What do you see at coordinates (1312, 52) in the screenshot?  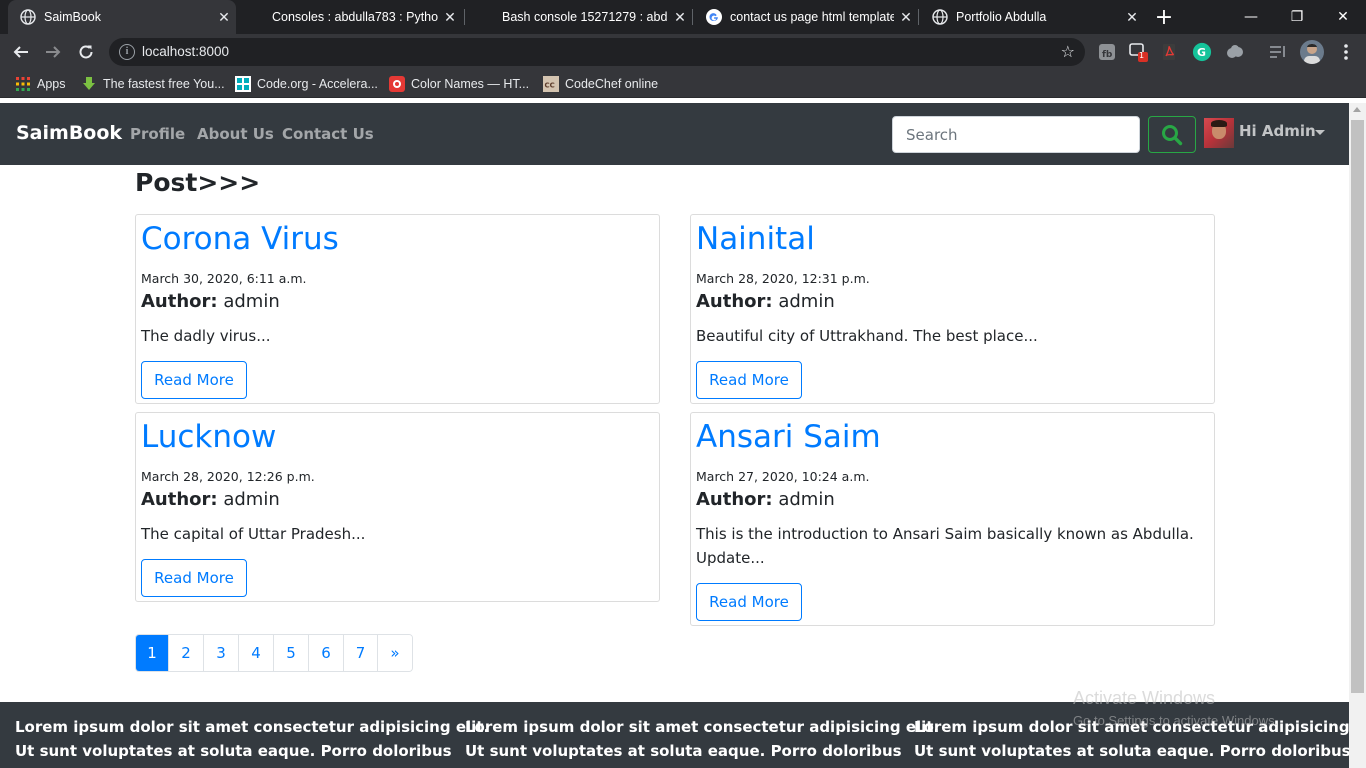 I see `profile-avatar` at bounding box center [1312, 52].